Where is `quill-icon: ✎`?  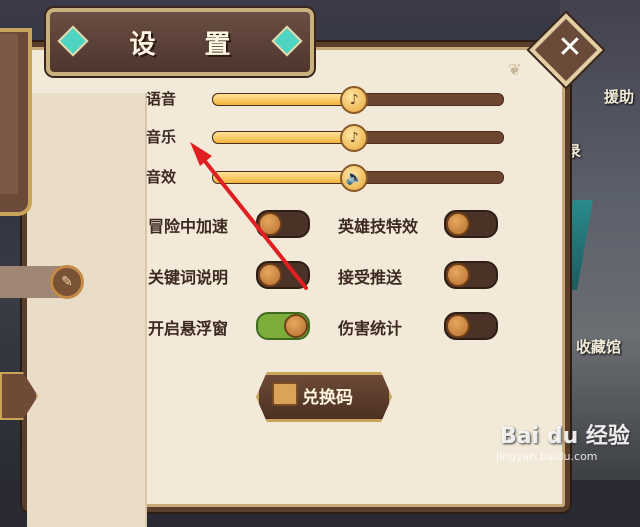
quill-icon: ✎ is located at coordinates (67, 282).